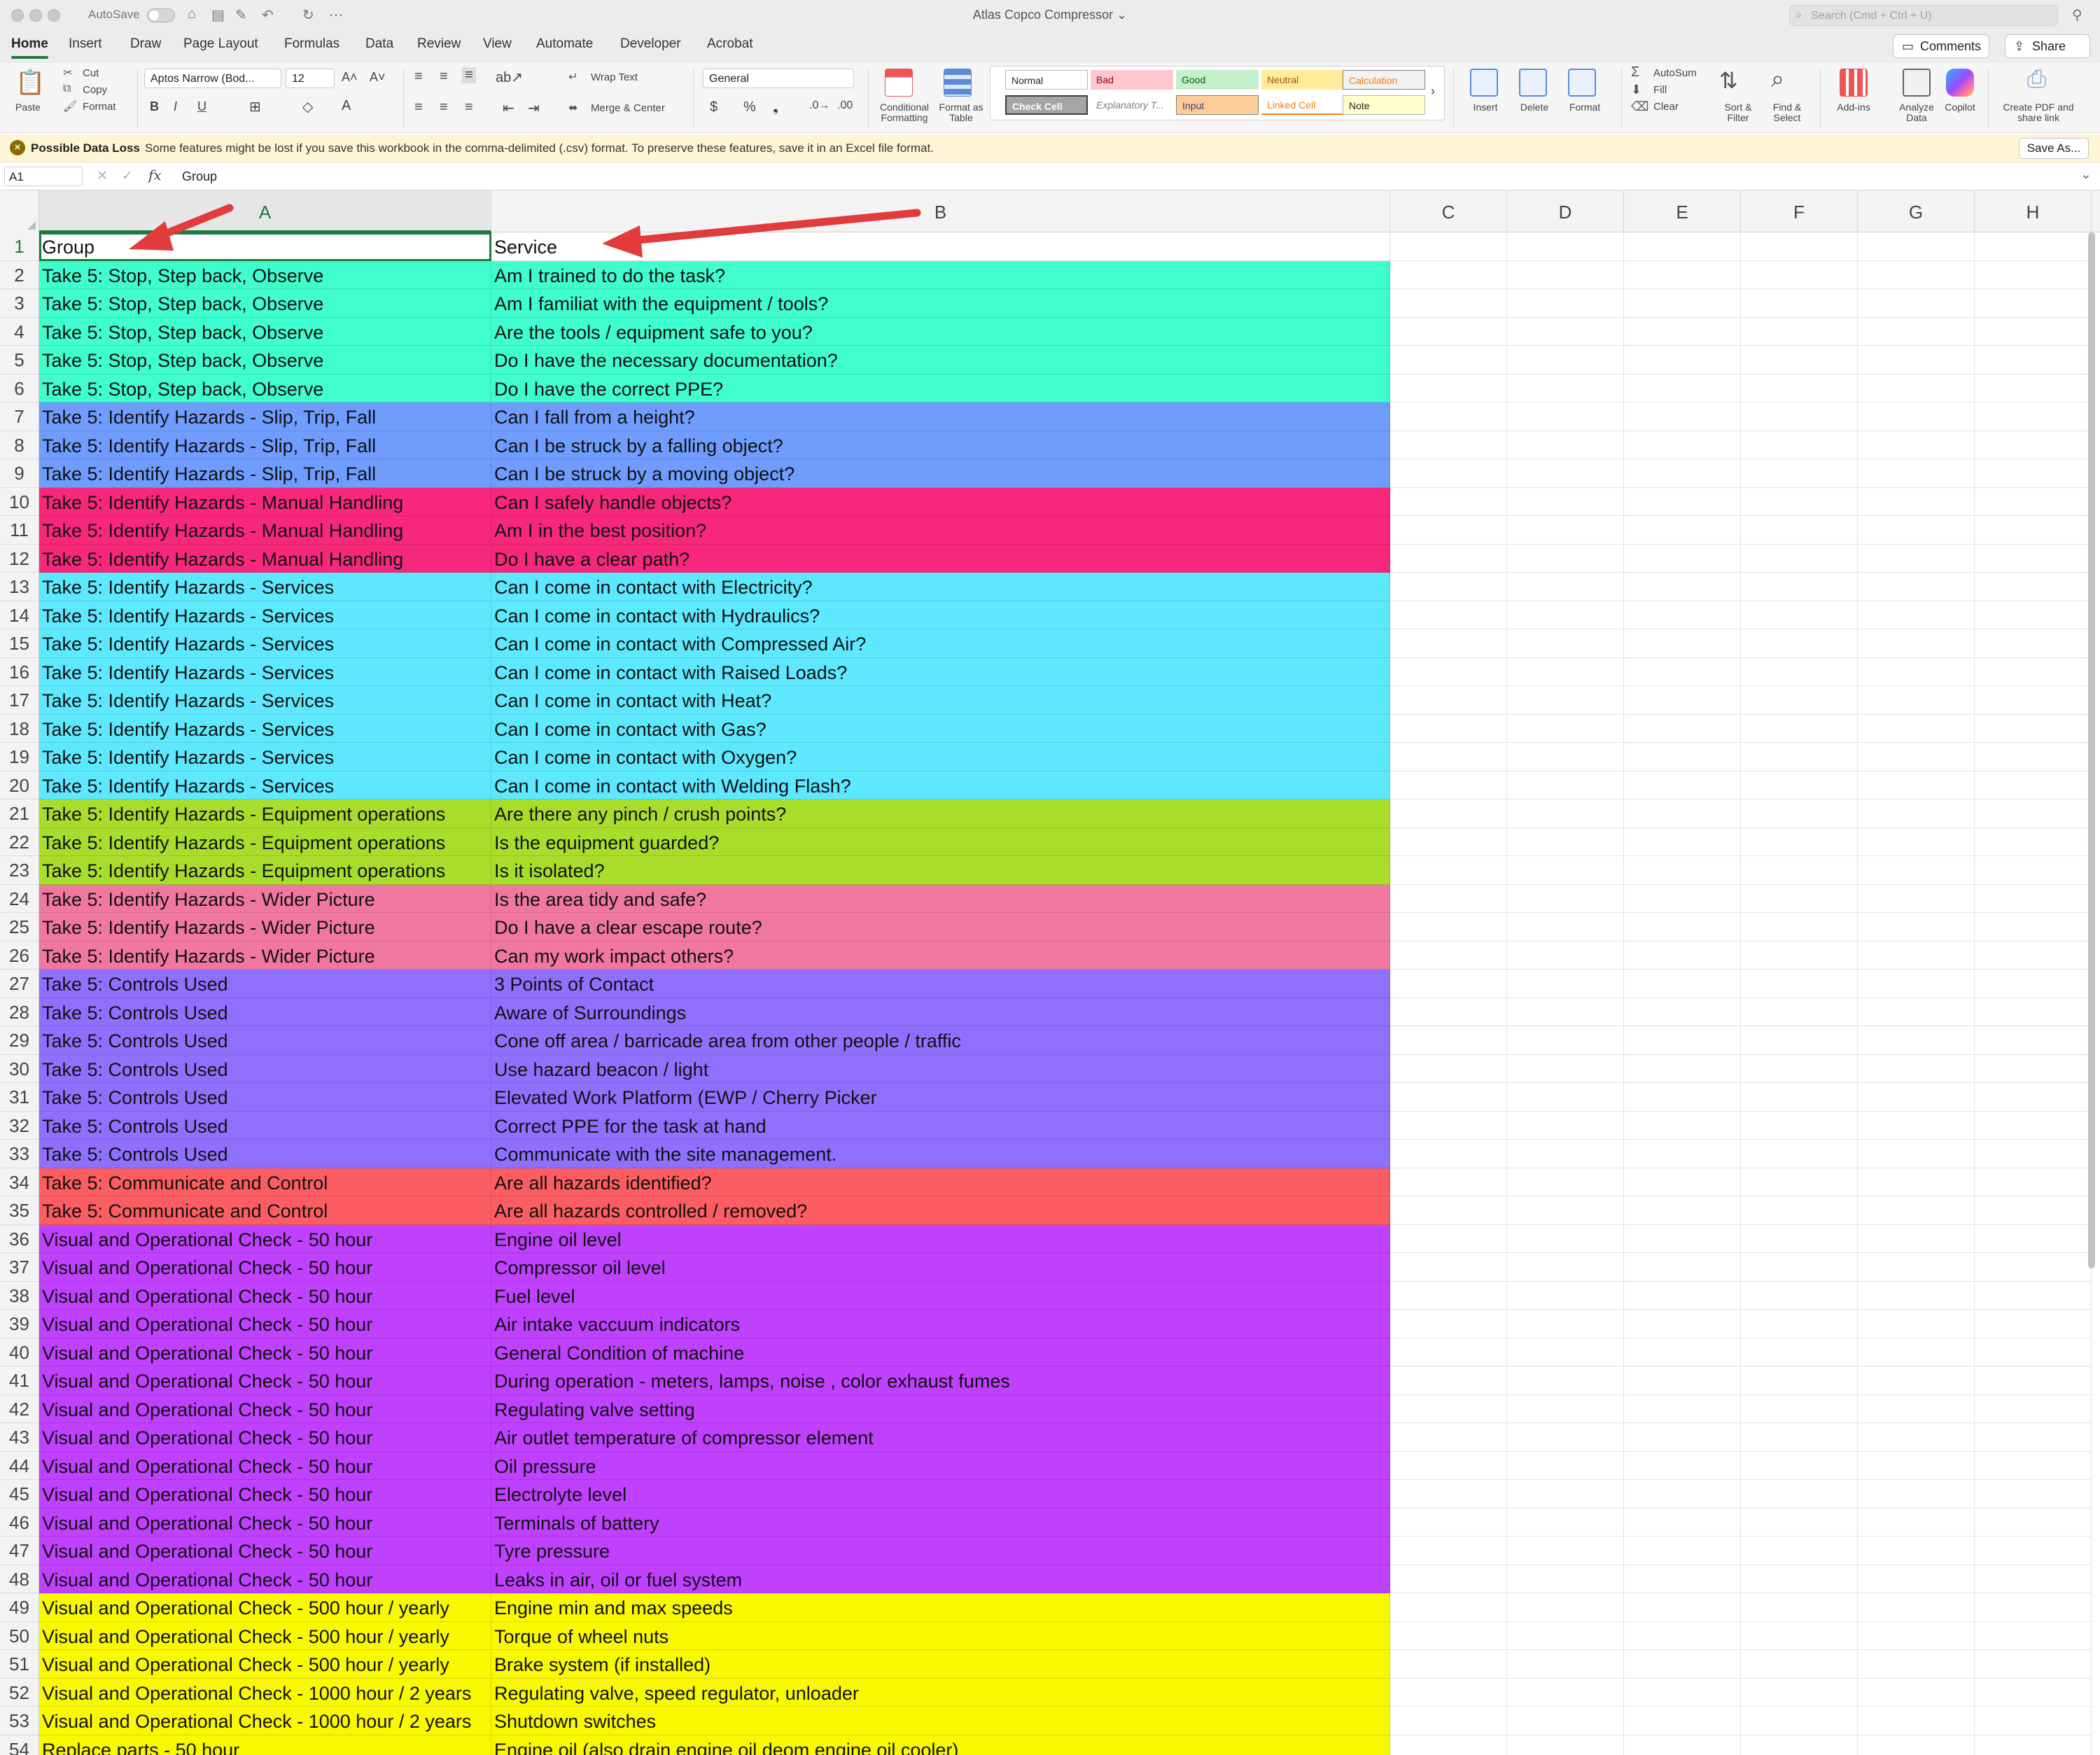  I want to click on style-bad: Bad, so click(1132, 80).